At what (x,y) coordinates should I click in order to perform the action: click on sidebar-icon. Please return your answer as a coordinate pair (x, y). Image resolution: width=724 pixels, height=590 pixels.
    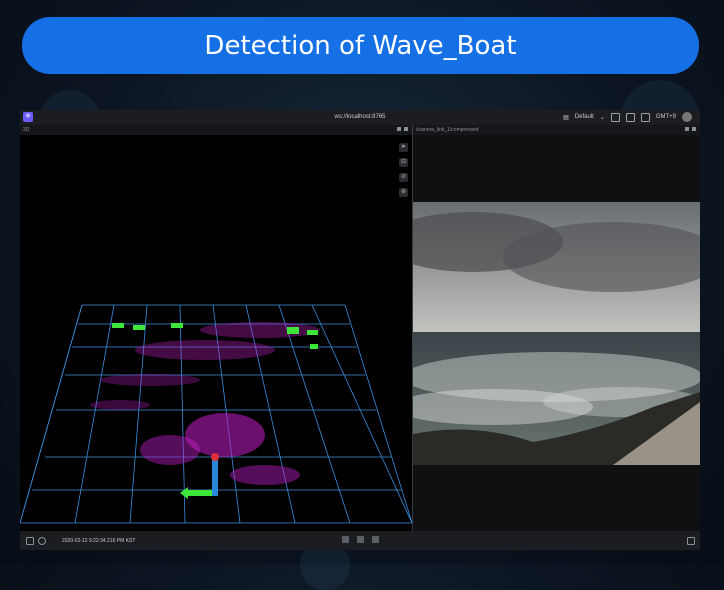
    Looking at the image, I should click on (630, 117).